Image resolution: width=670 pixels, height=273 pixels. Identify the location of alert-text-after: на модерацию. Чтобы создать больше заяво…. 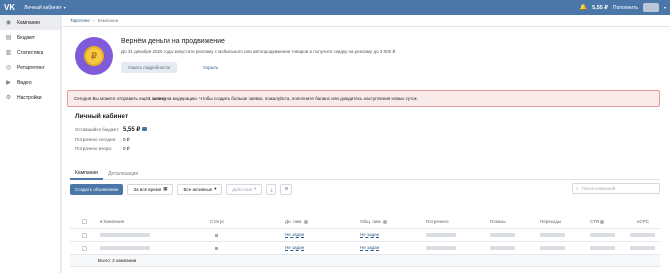
(292, 98).